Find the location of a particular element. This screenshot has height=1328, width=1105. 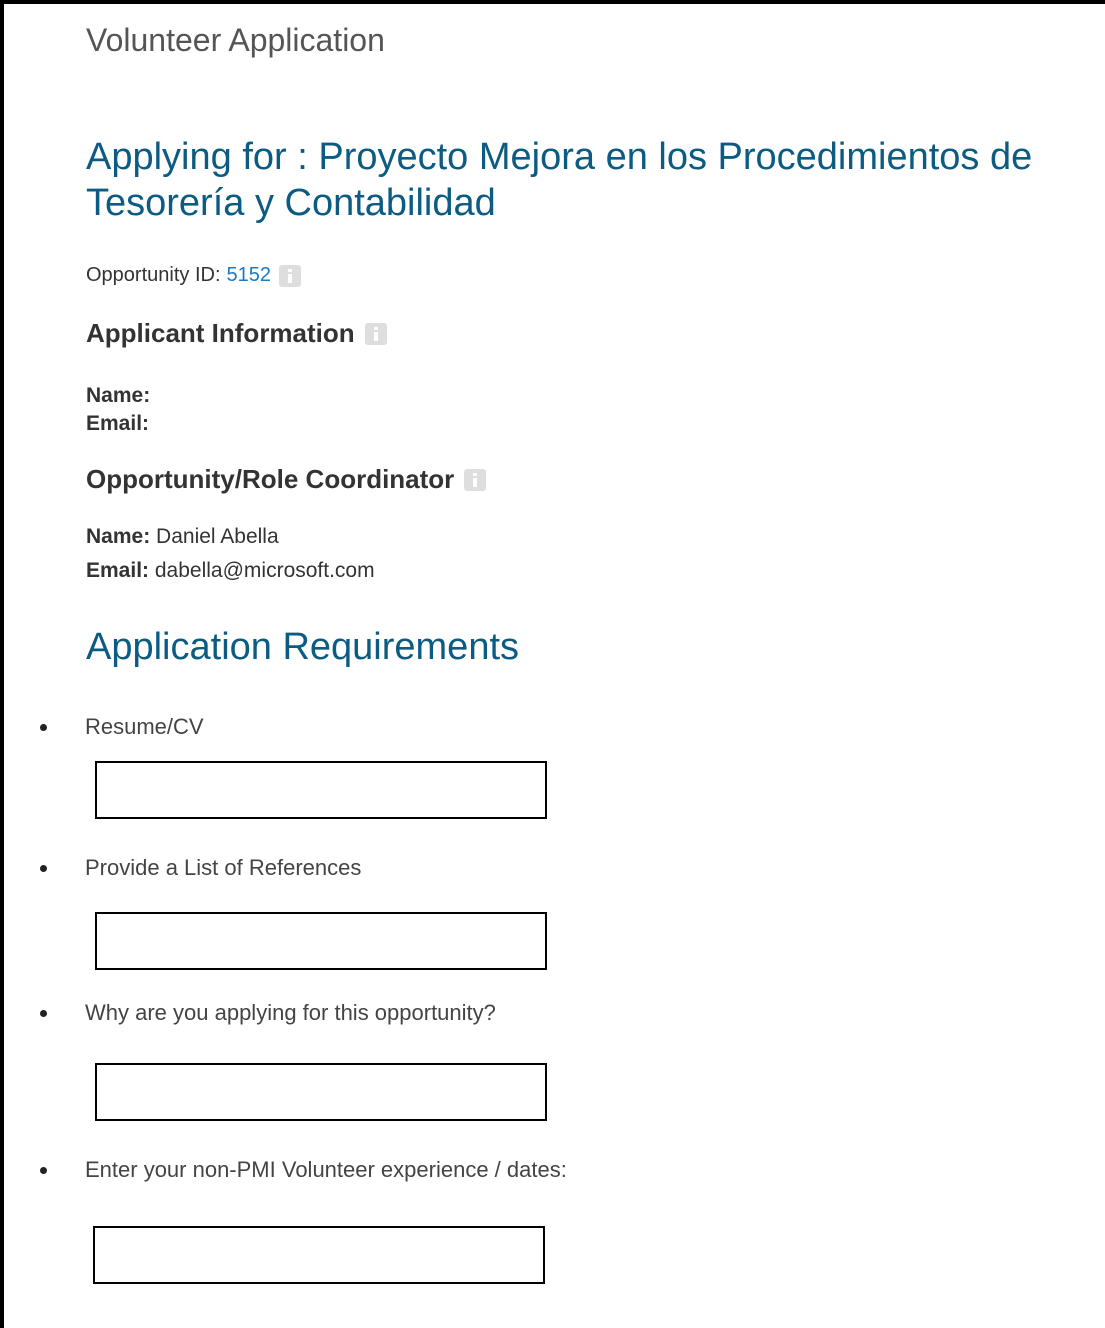

requirement-item: Resume/CV is located at coordinates (122, 727).